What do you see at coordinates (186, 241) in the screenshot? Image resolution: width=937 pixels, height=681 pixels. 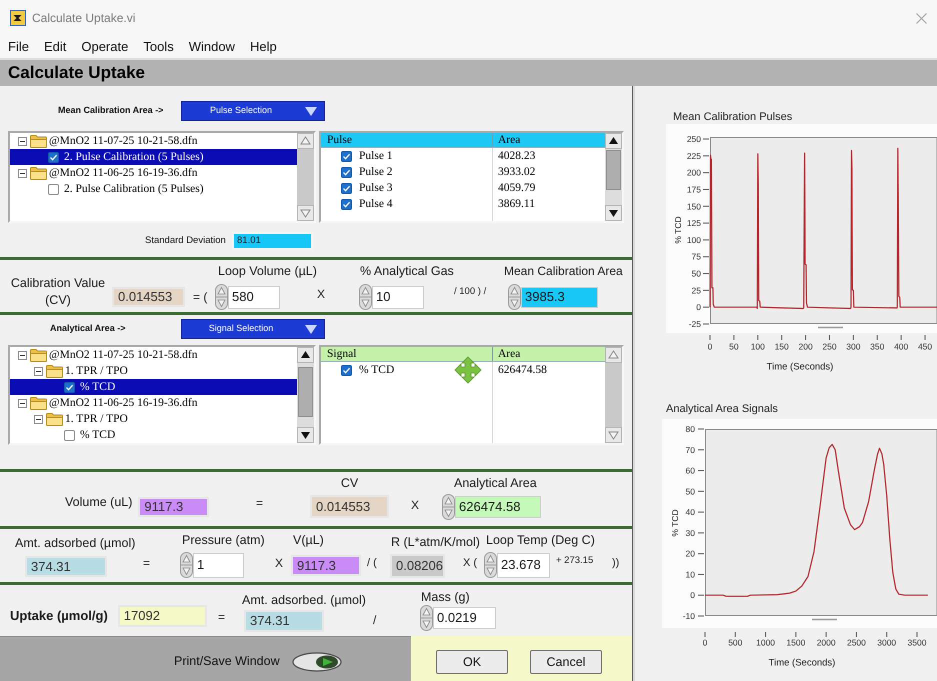 I see `field-label: Standard Deviation` at bounding box center [186, 241].